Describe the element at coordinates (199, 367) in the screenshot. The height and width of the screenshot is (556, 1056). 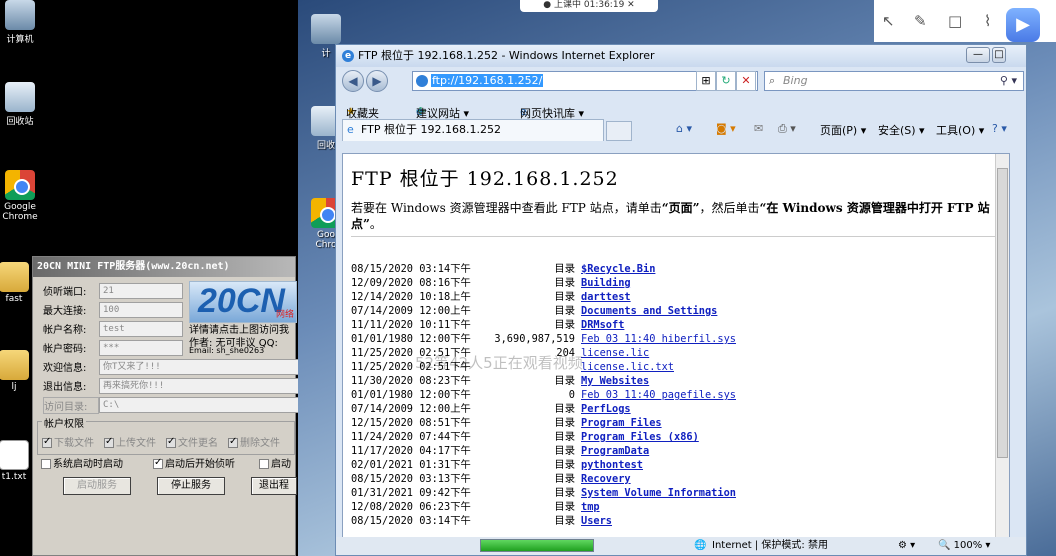
I see `welcome-field: 你T又来了!!!` at that location.